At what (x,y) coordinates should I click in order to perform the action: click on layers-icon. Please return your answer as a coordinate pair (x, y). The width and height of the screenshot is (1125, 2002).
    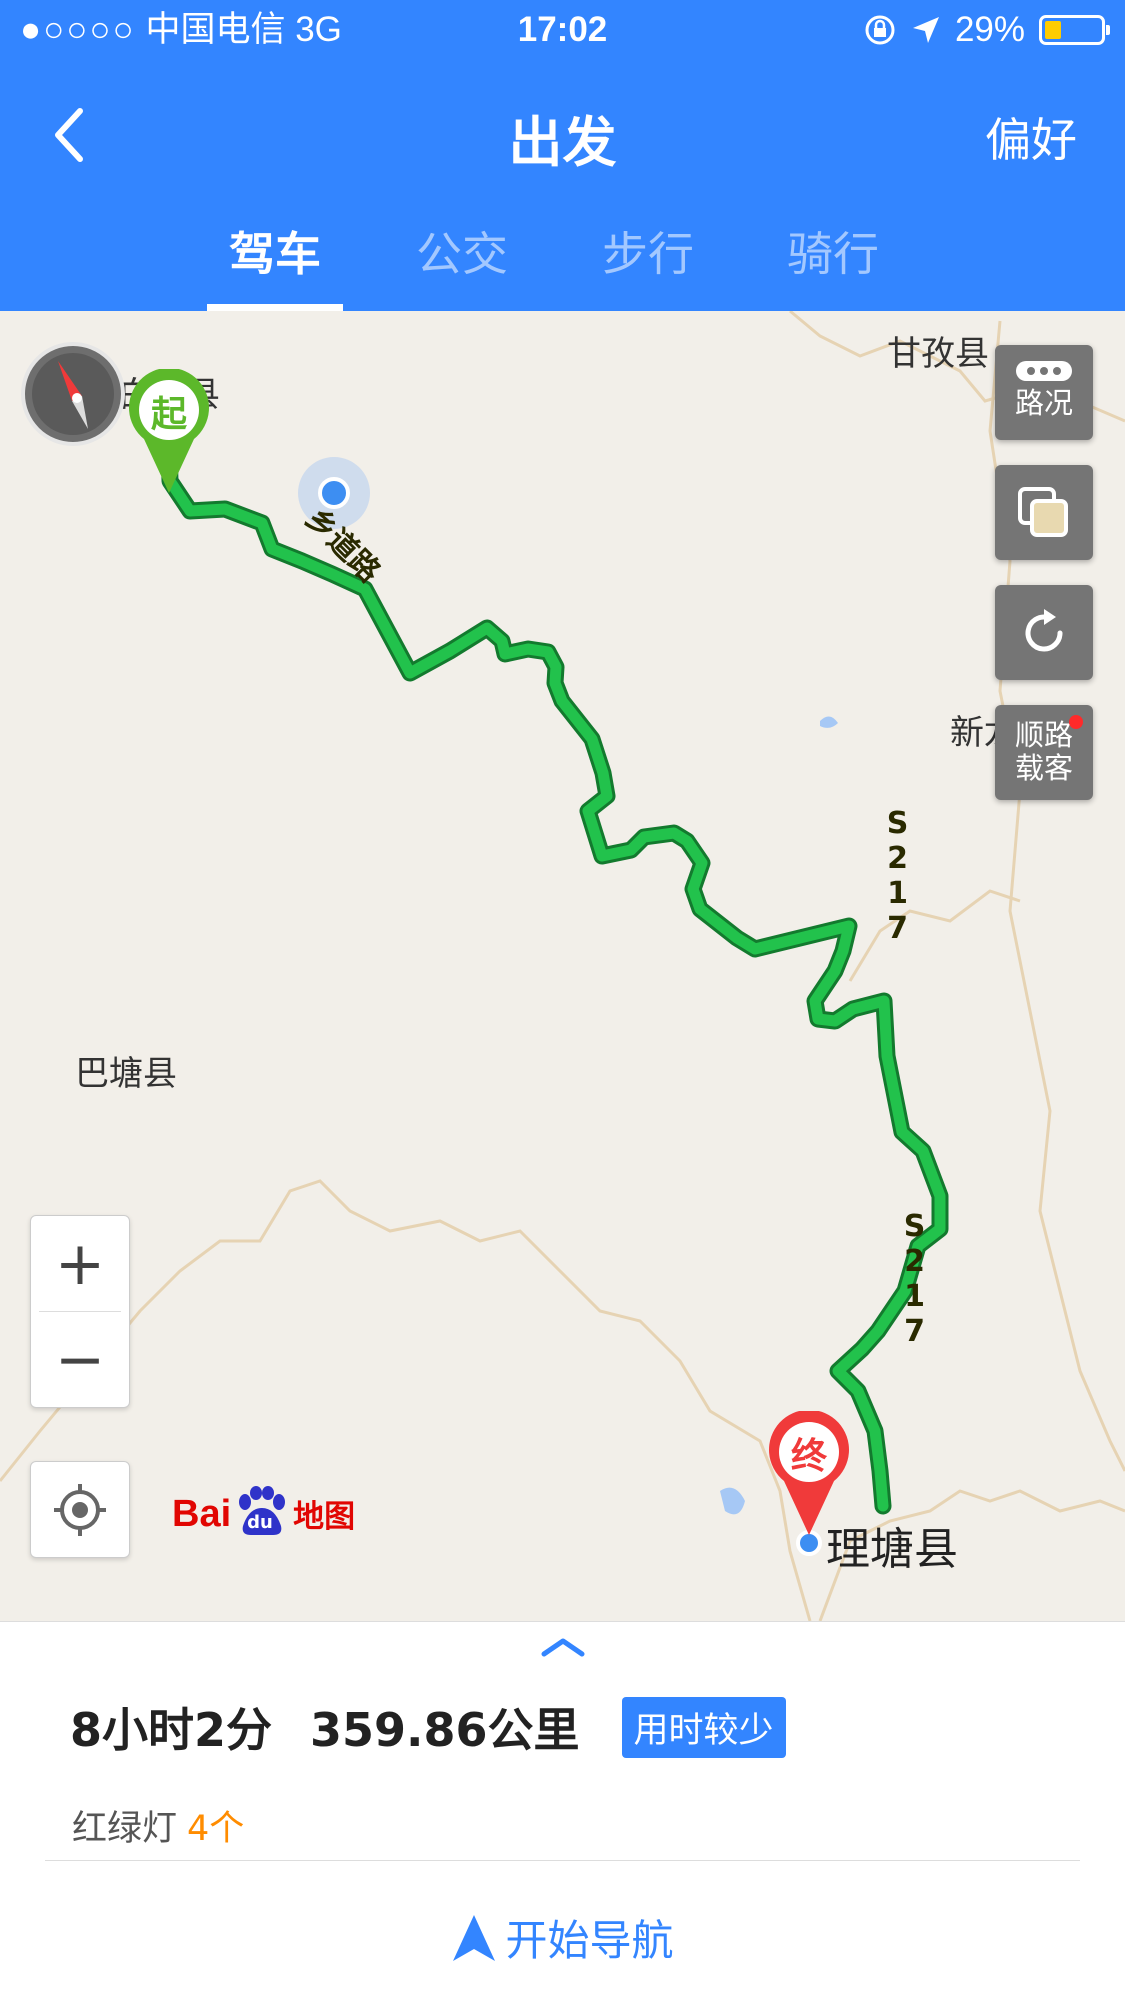
    Looking at the image, I should click on (1043, 512).